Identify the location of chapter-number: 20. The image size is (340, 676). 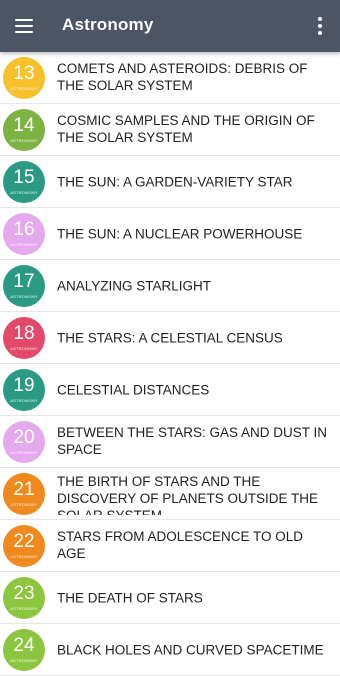
(24, 437).